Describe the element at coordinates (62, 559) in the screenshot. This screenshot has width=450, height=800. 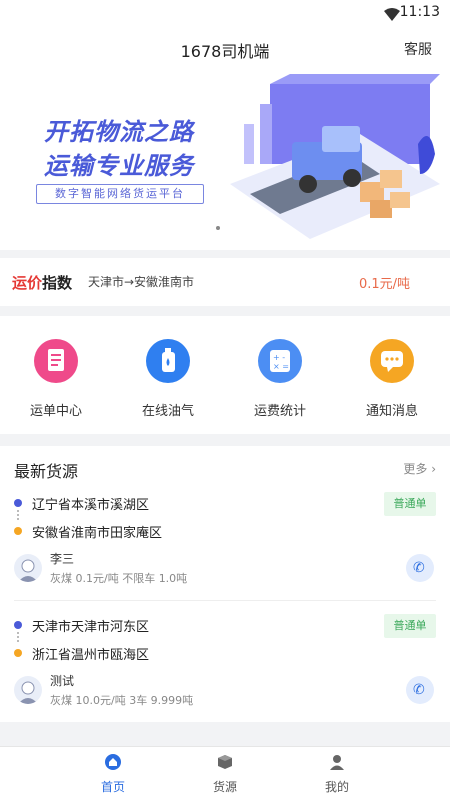
I see `contact-name: 李三` at that location.